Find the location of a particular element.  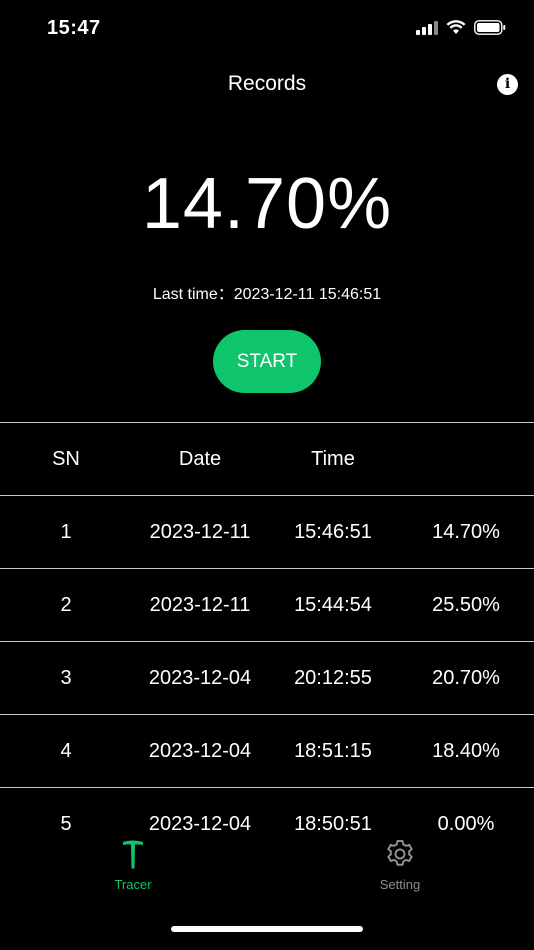

status-time: 15:47 is located at coordinates (74, 28).